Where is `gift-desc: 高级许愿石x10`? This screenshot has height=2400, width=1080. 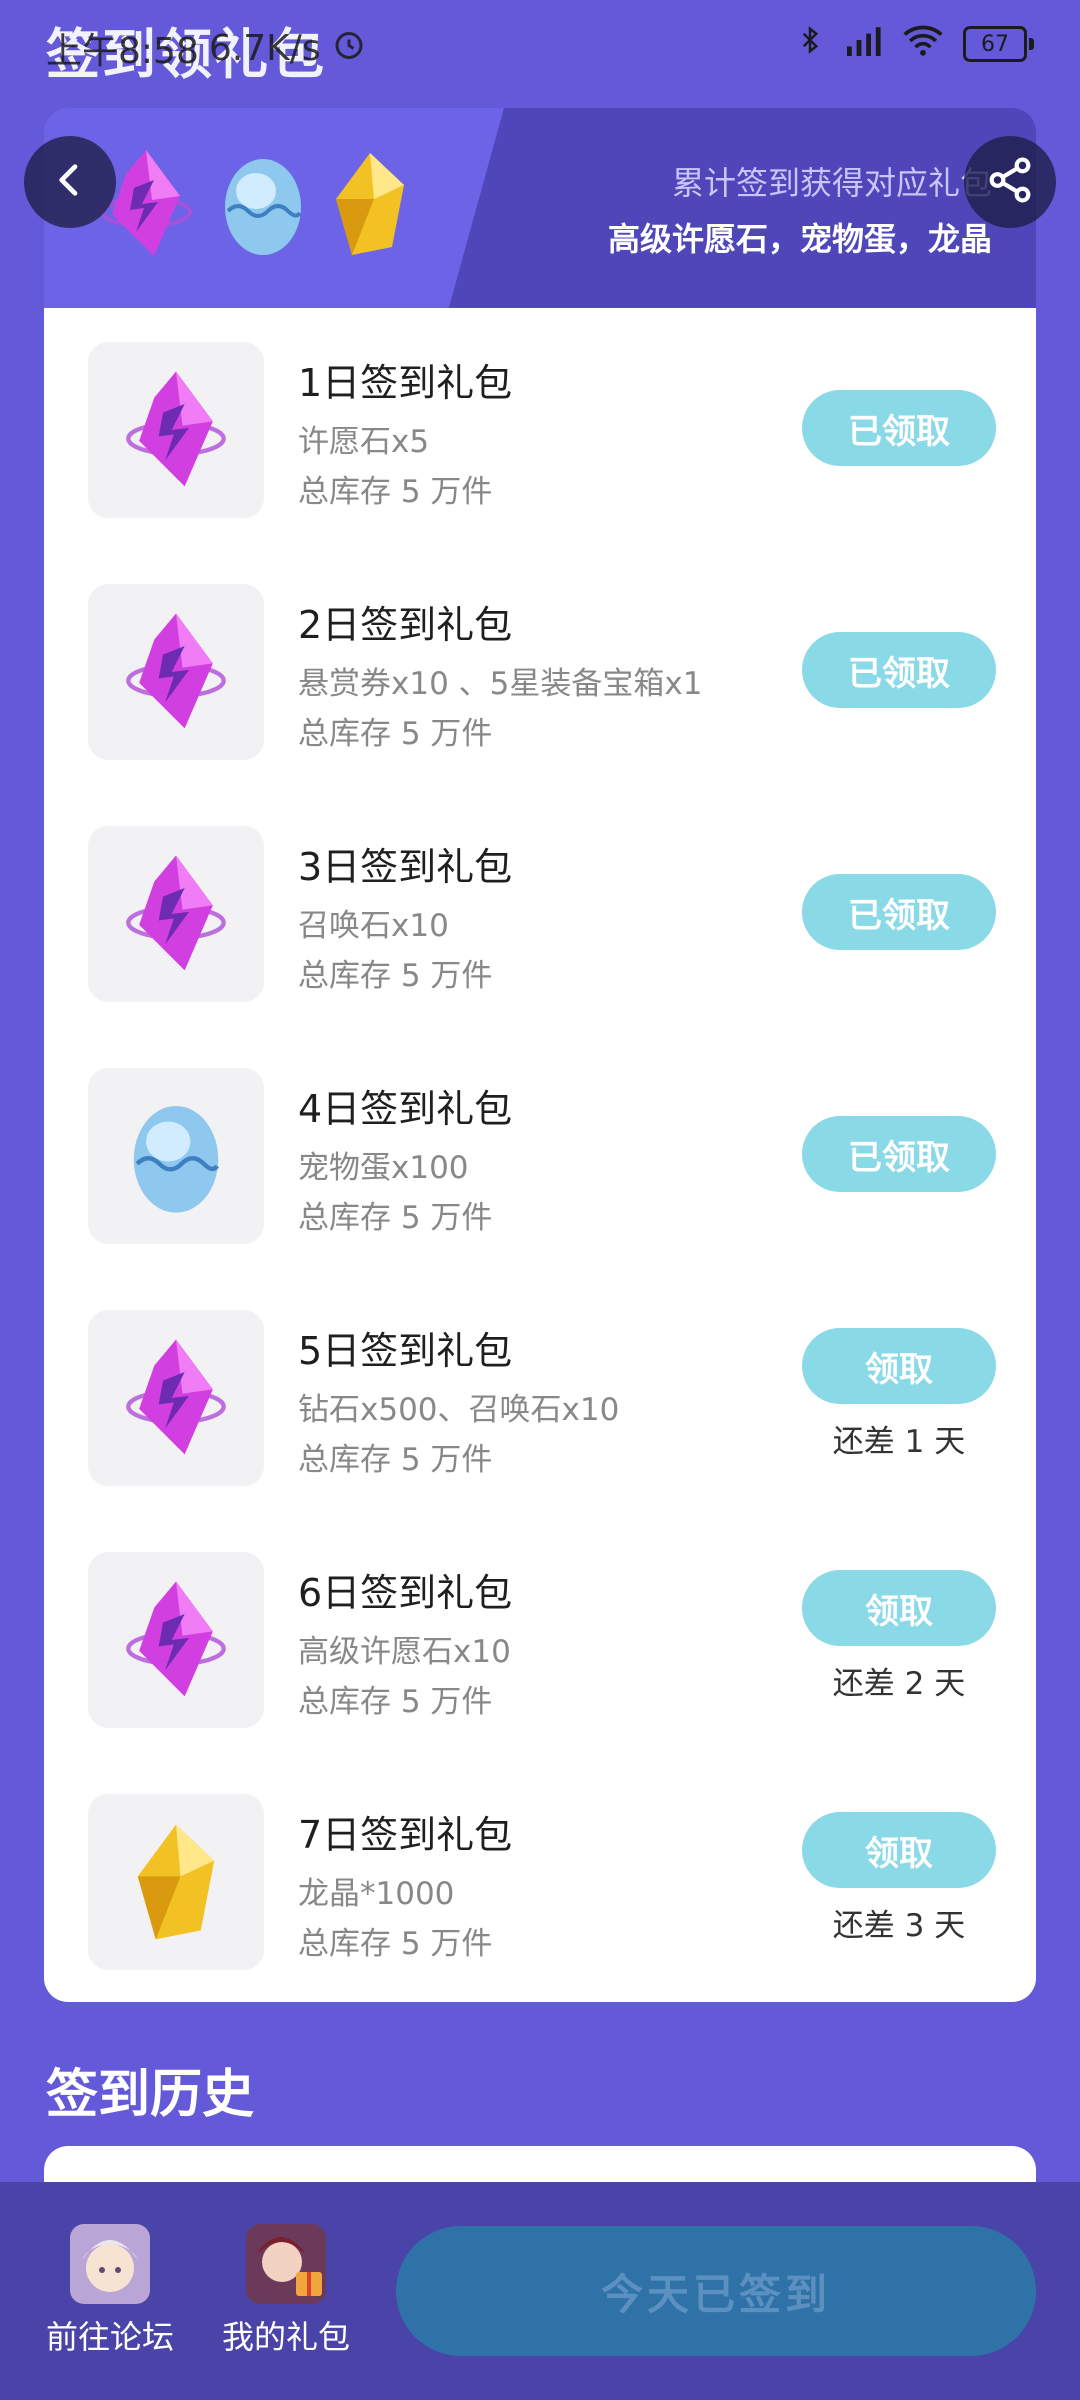 gift-desc: 高级许愿石x10 is located at coordinates (404, 1652).